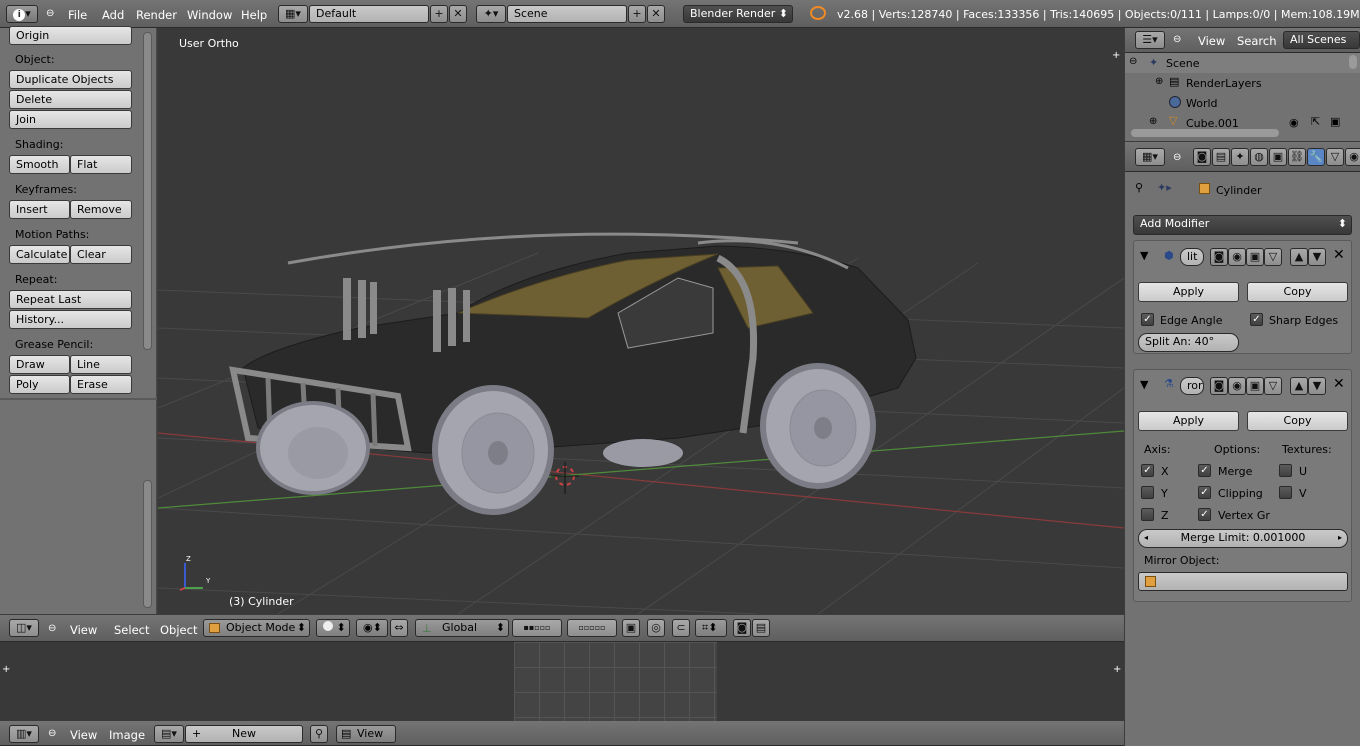 The width and height of the screenshot is (1360, 746). What do you see at coordinates (656, 628) in the screenshot?
I see `proportional-edit-icon: ◎` at bounding box center [656, 628].